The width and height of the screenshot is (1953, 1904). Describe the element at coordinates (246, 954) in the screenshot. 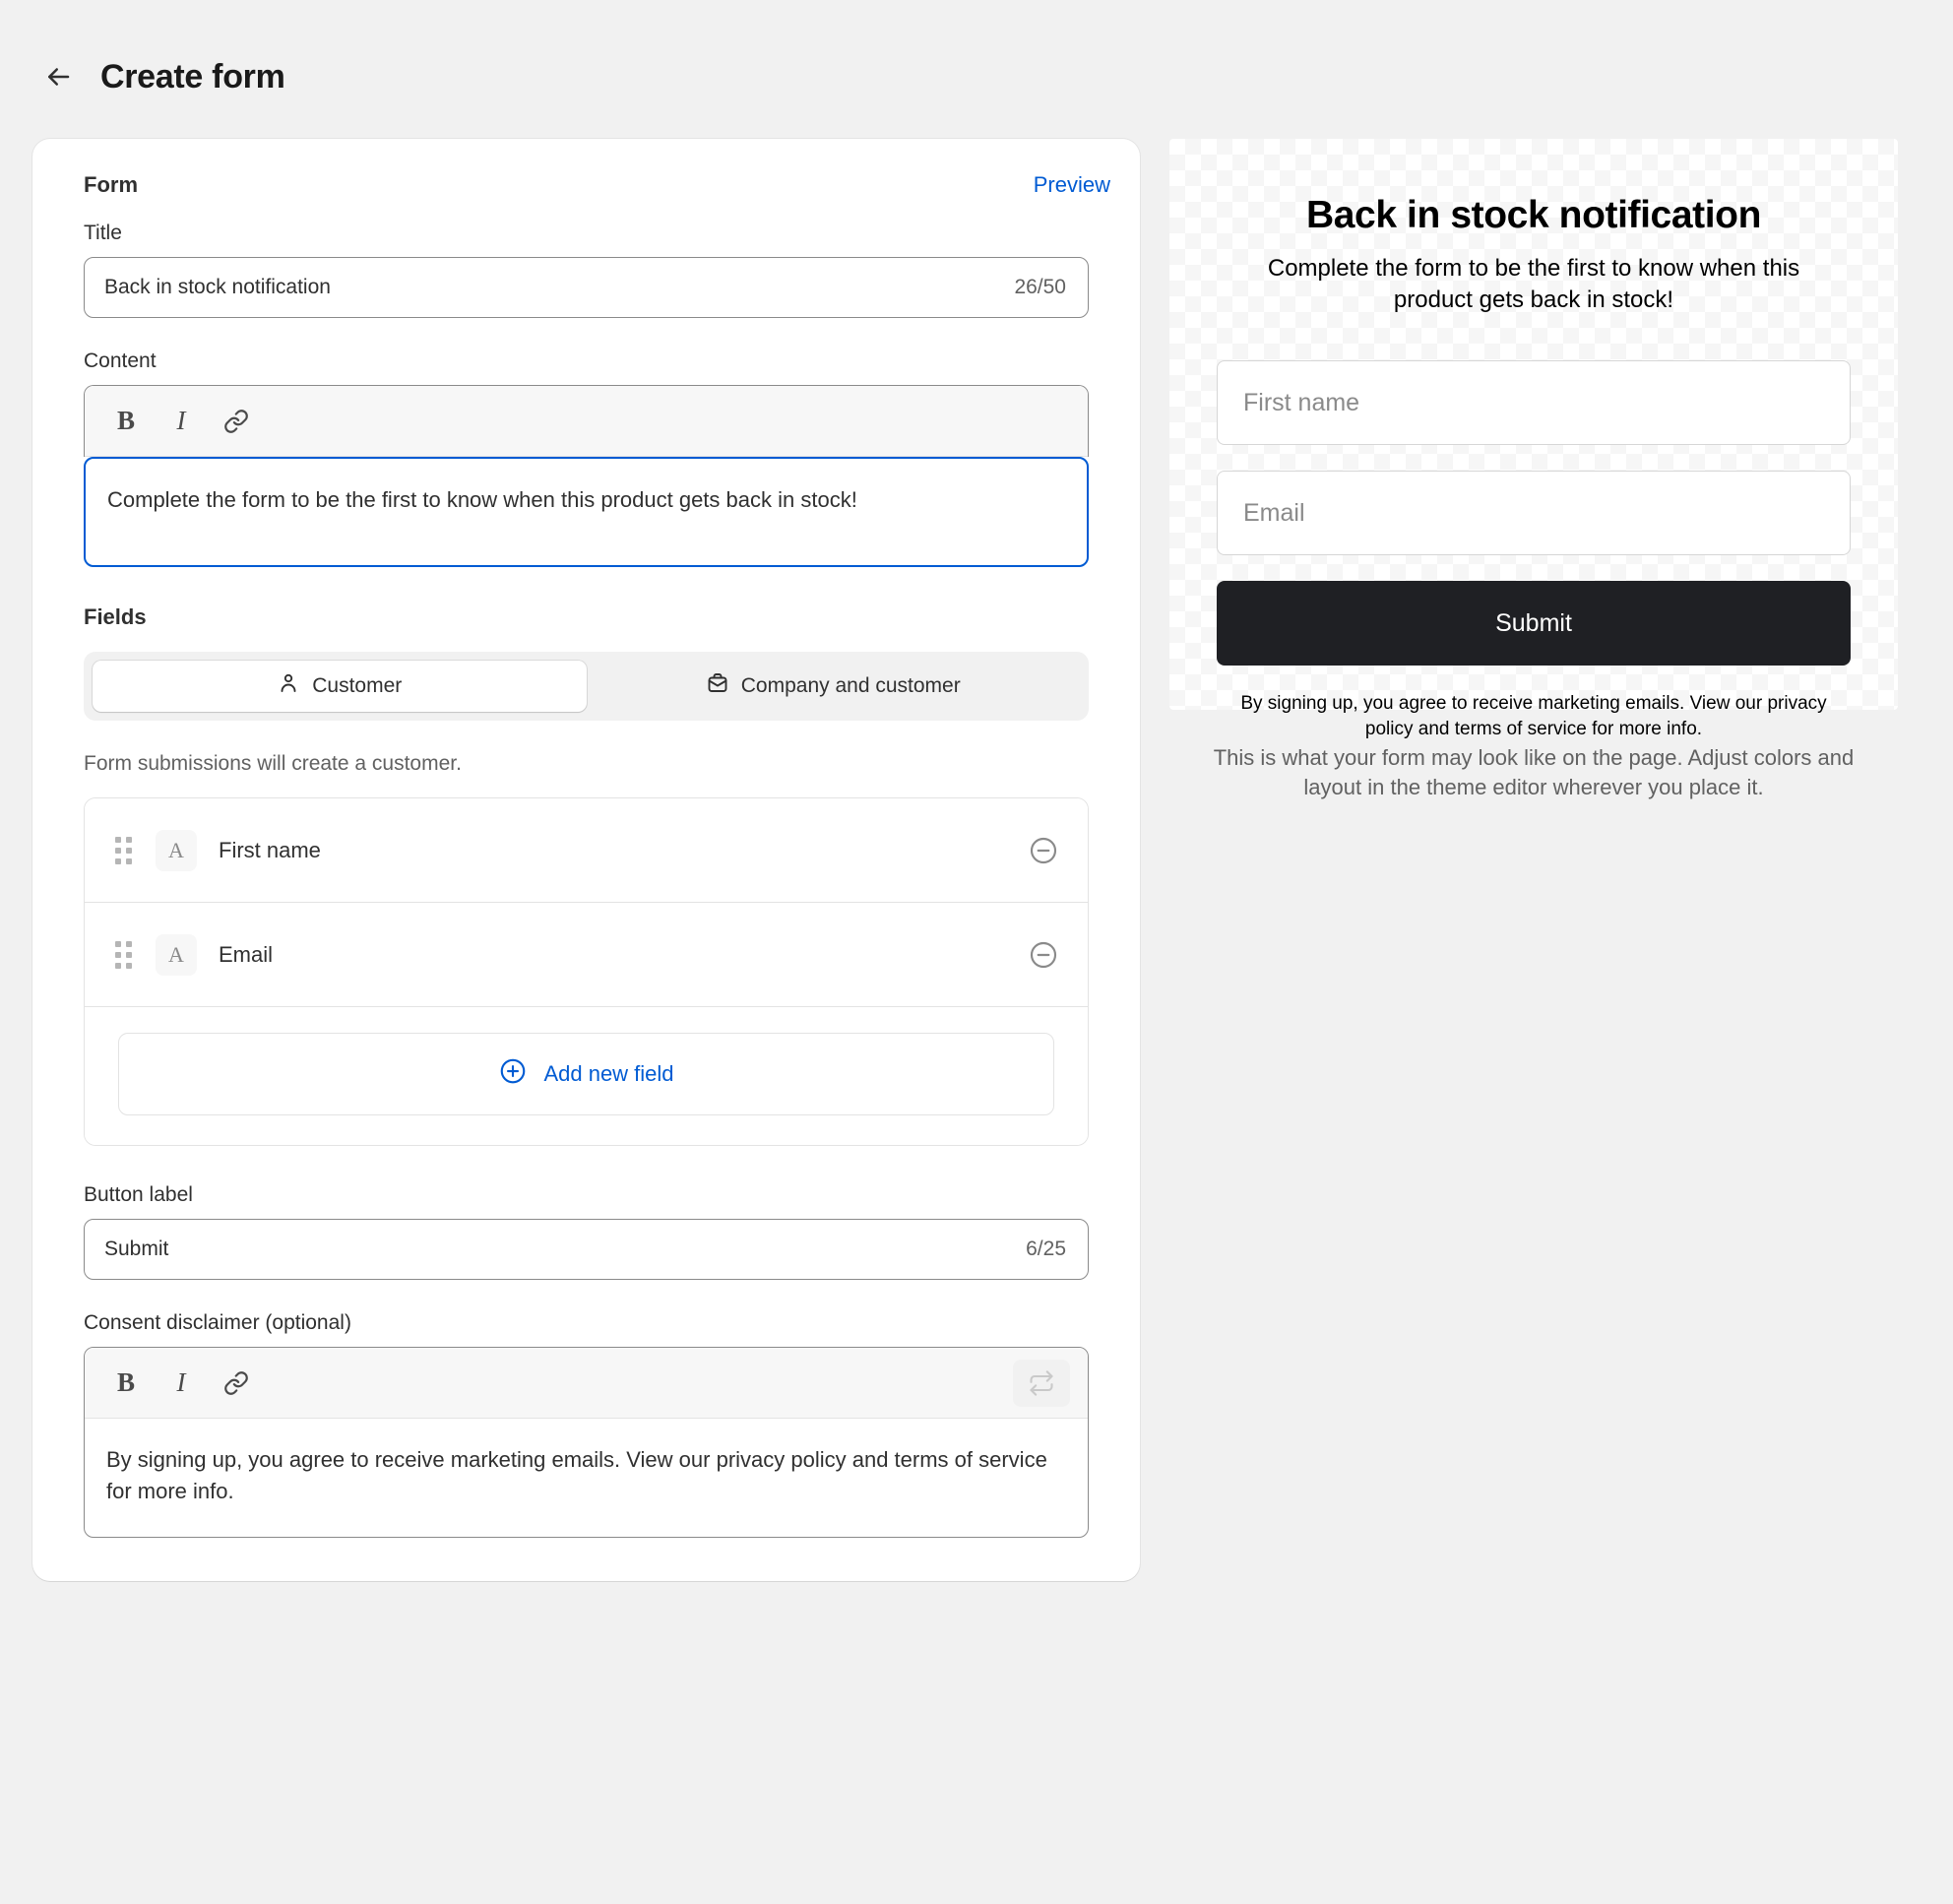

I see `field-row-label: Email` at that location.